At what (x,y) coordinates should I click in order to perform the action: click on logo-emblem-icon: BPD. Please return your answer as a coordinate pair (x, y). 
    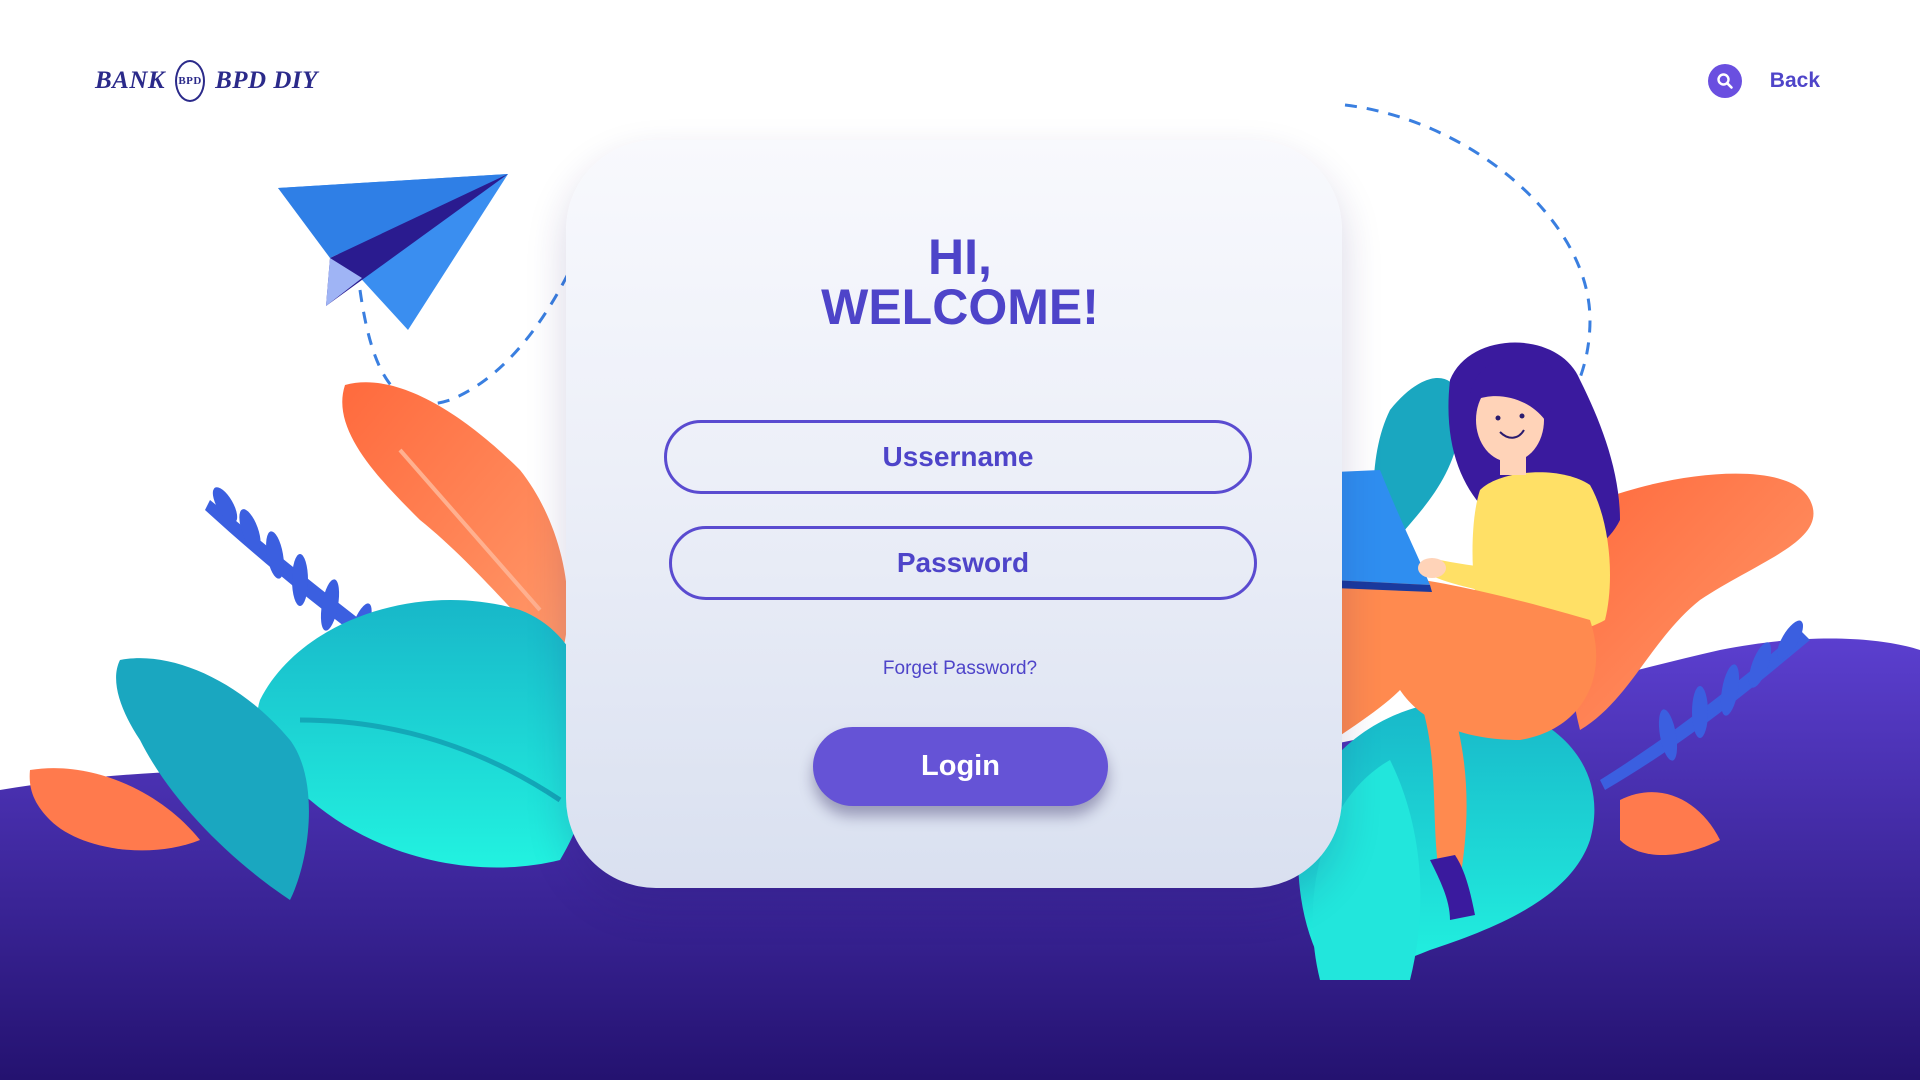
    Looking at the image, I should click on (190, 81).